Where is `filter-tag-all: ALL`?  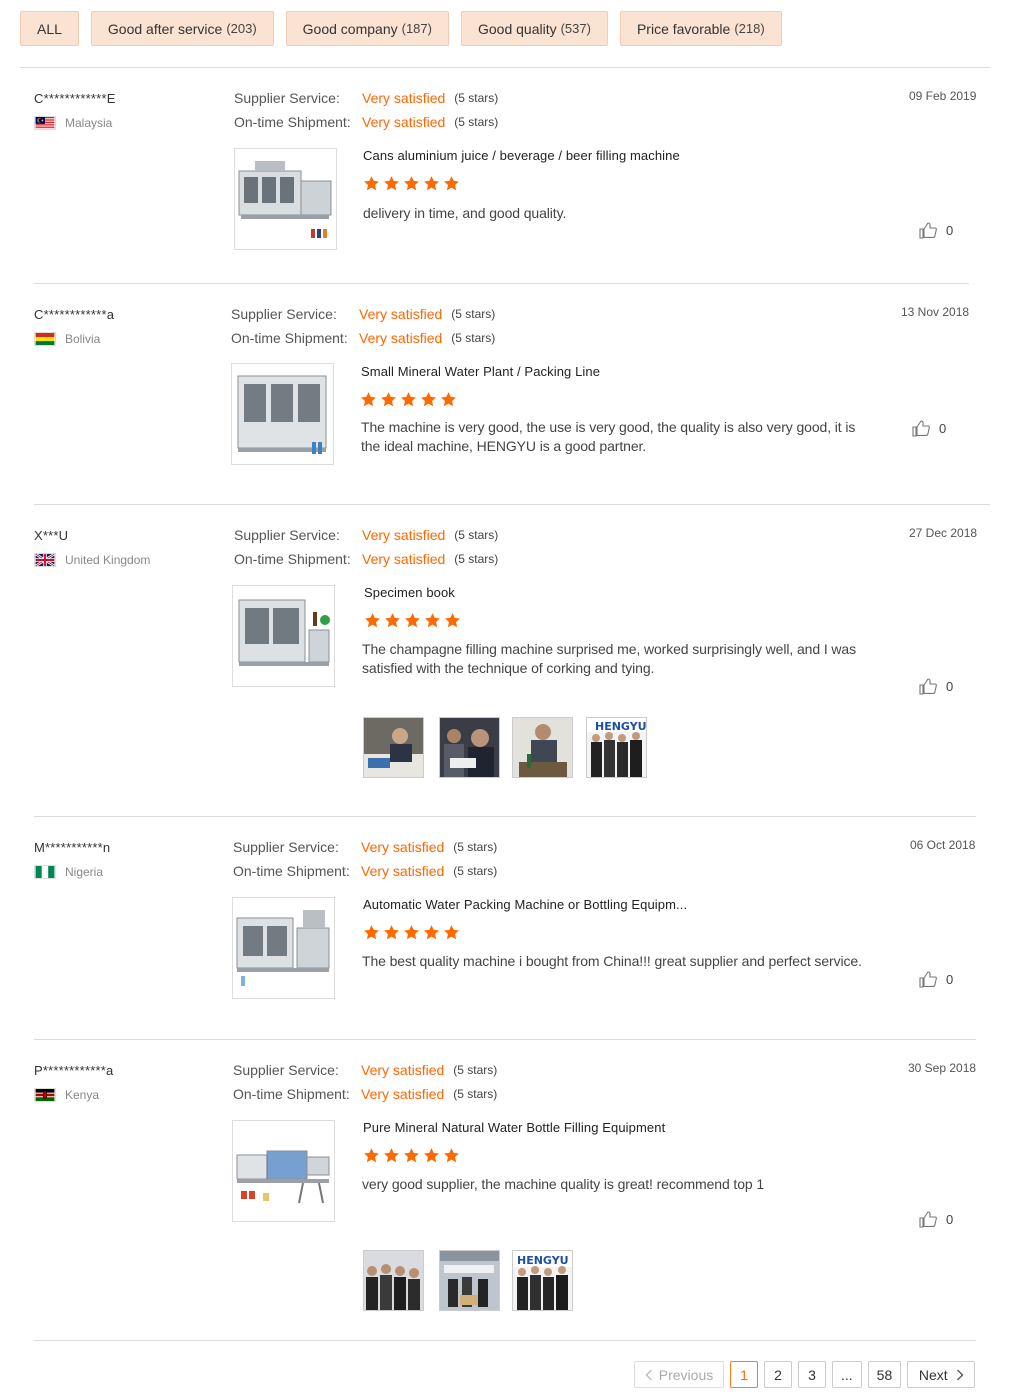
filter-tag-all: ALL is located at coordinates (49, 28).